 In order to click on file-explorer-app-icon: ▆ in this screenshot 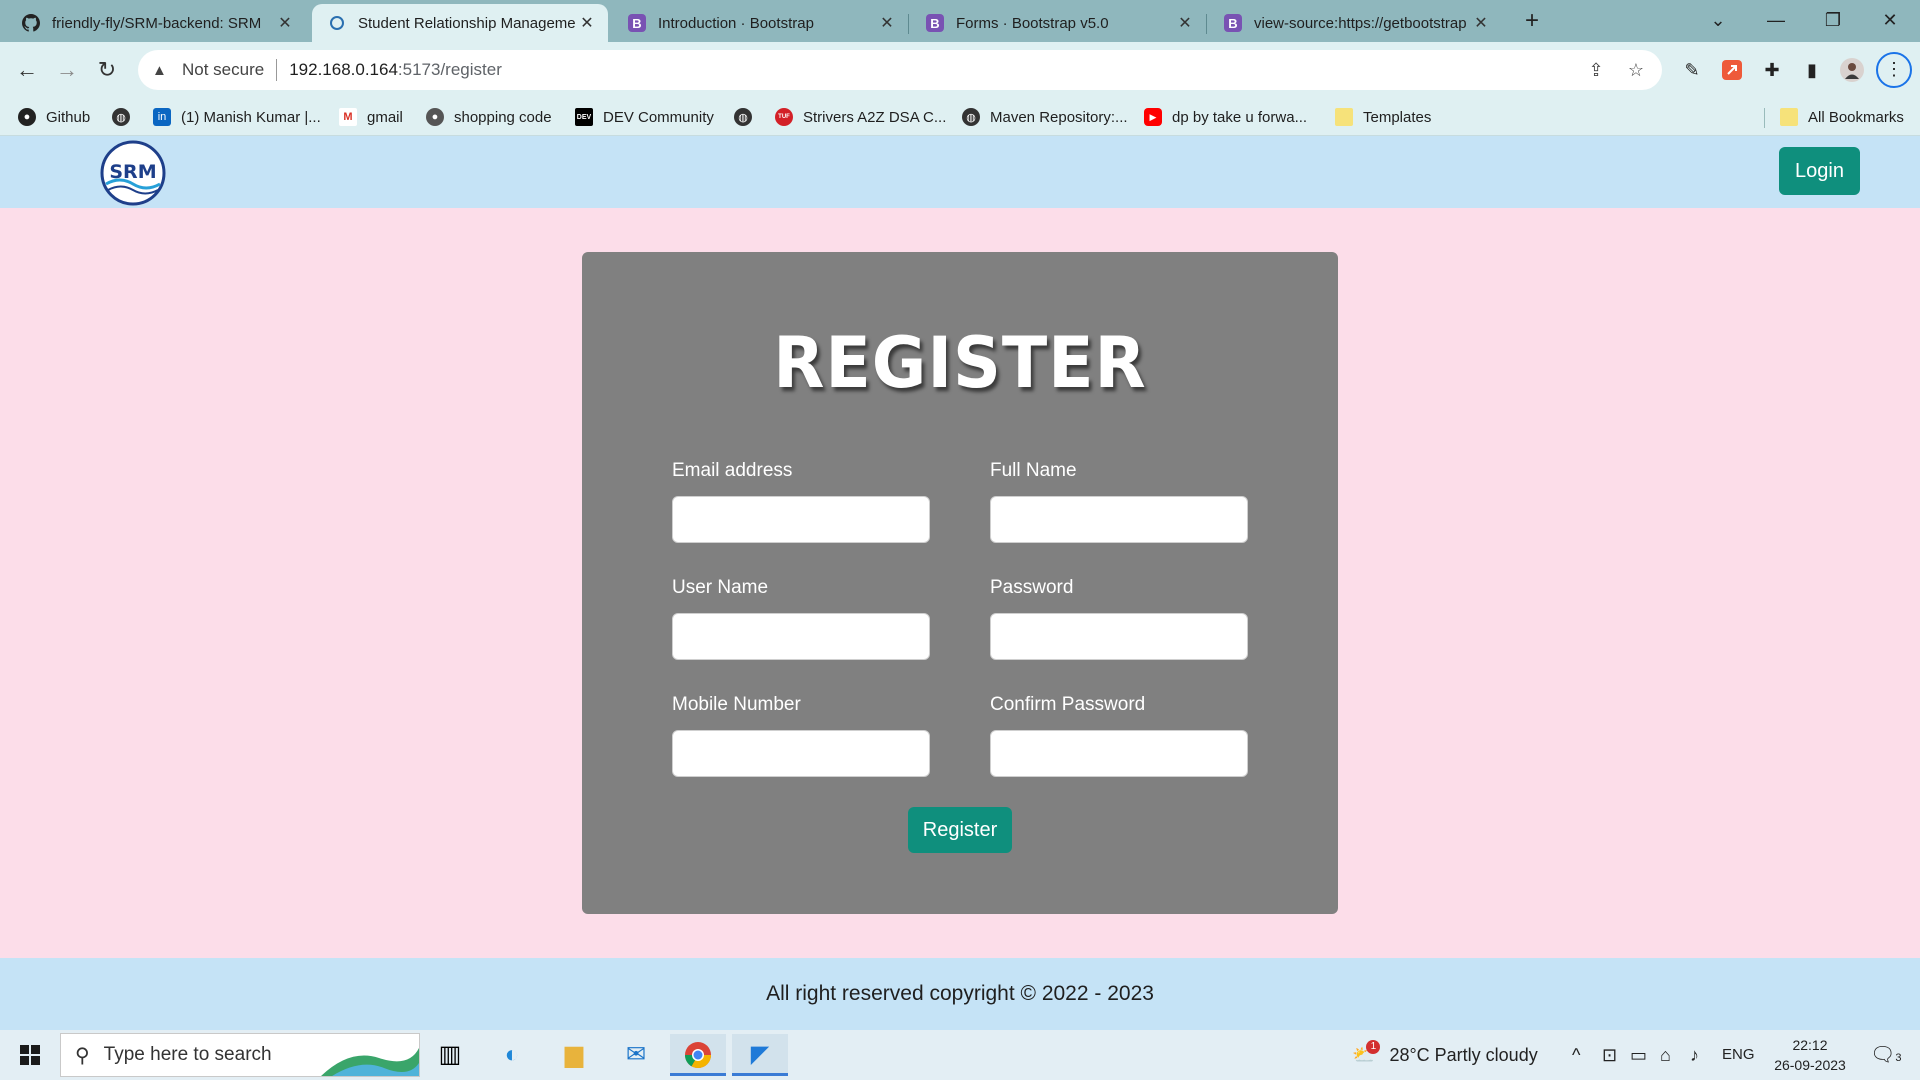, I will do `click(574, 1055)`.